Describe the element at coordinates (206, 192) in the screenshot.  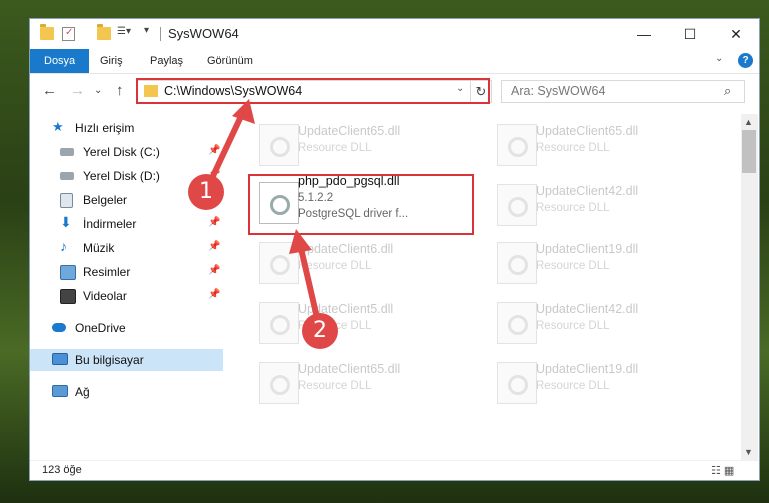
I see `step-badge-1: 1` at that location.